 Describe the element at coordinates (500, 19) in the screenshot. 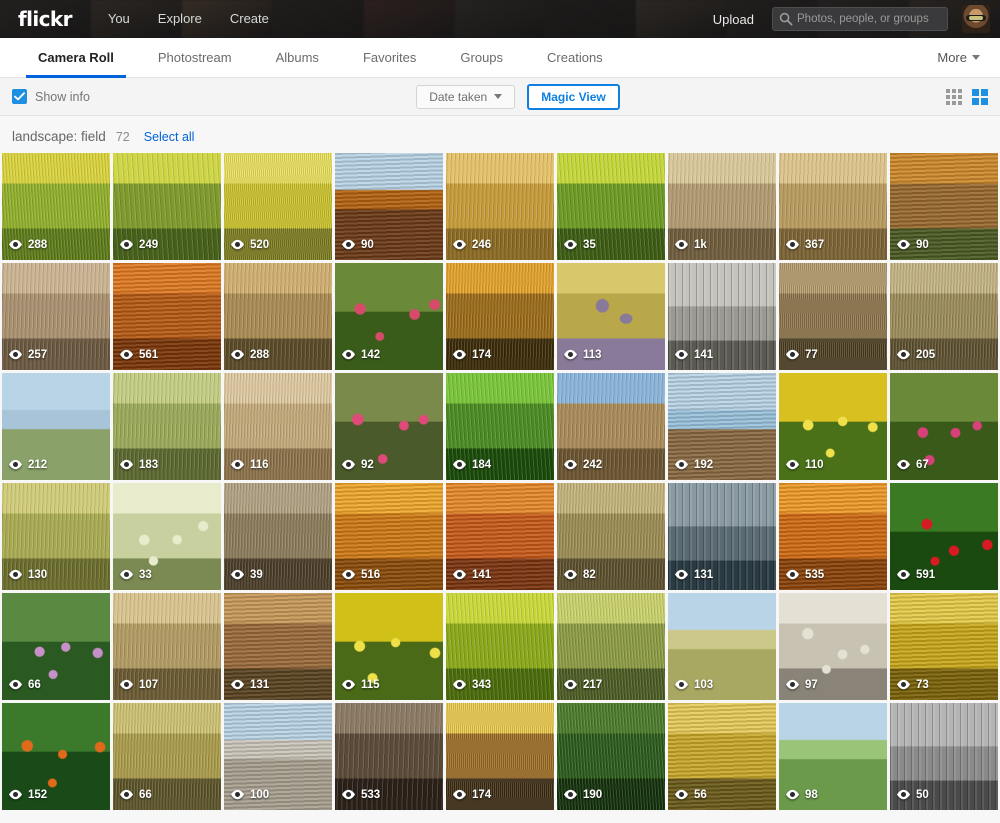

I see `site-header: flickr You Explore Create Upload` at that location.